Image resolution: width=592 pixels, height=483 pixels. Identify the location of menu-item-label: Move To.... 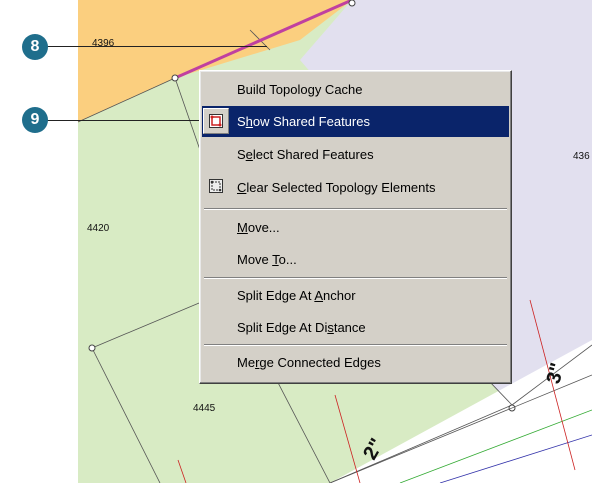
(267, 259).